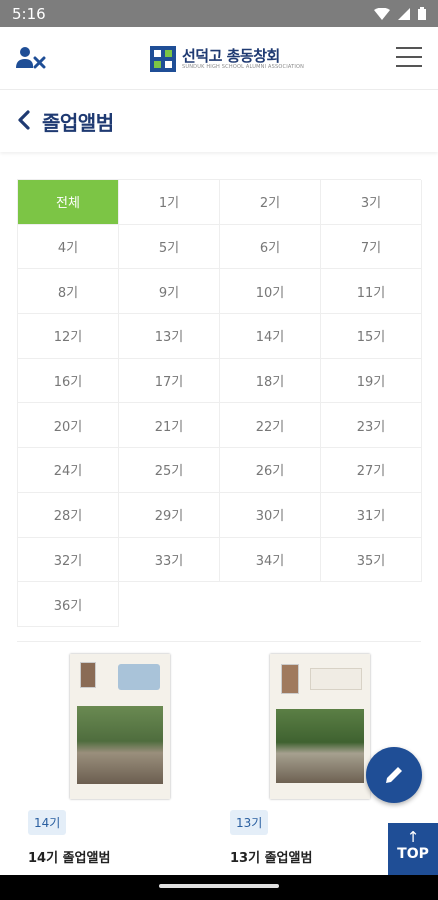  Describe the element at coordinates (68, 470) in the screenshot. I see `generation-filter-item: 24기` at that location.